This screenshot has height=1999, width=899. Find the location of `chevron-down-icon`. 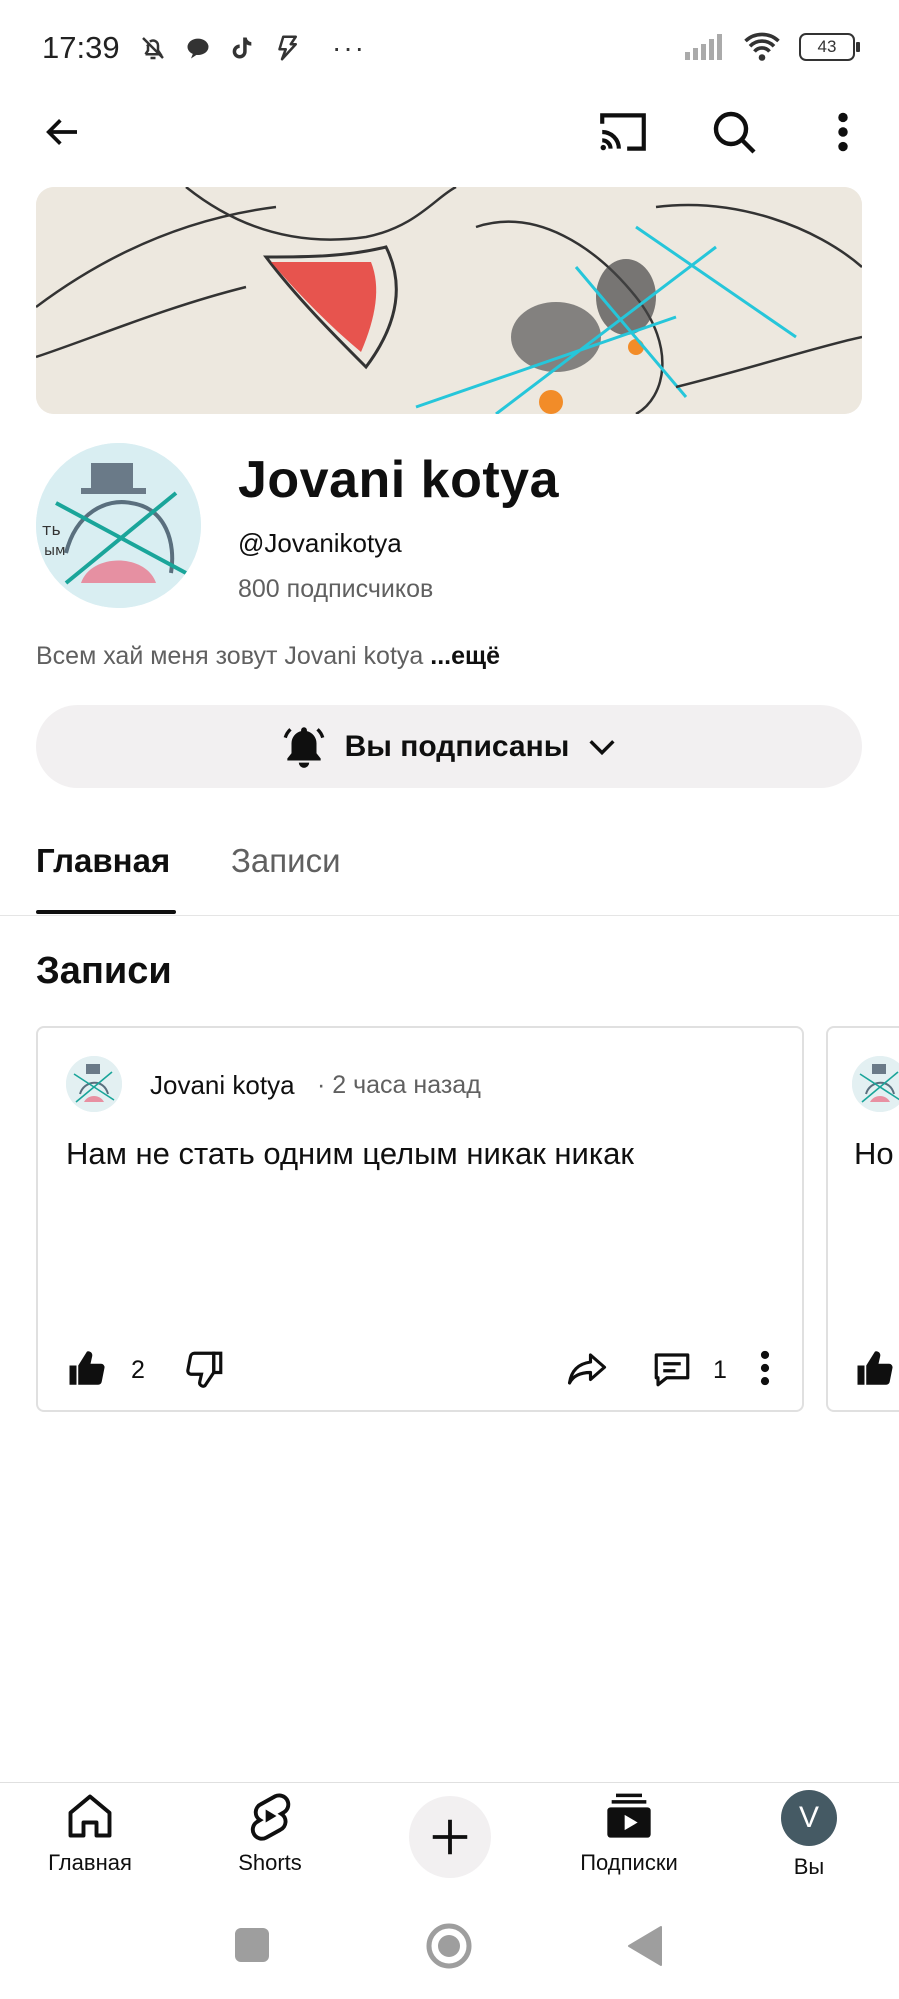

chevron-down-icon is located at coordinates (602, 747).